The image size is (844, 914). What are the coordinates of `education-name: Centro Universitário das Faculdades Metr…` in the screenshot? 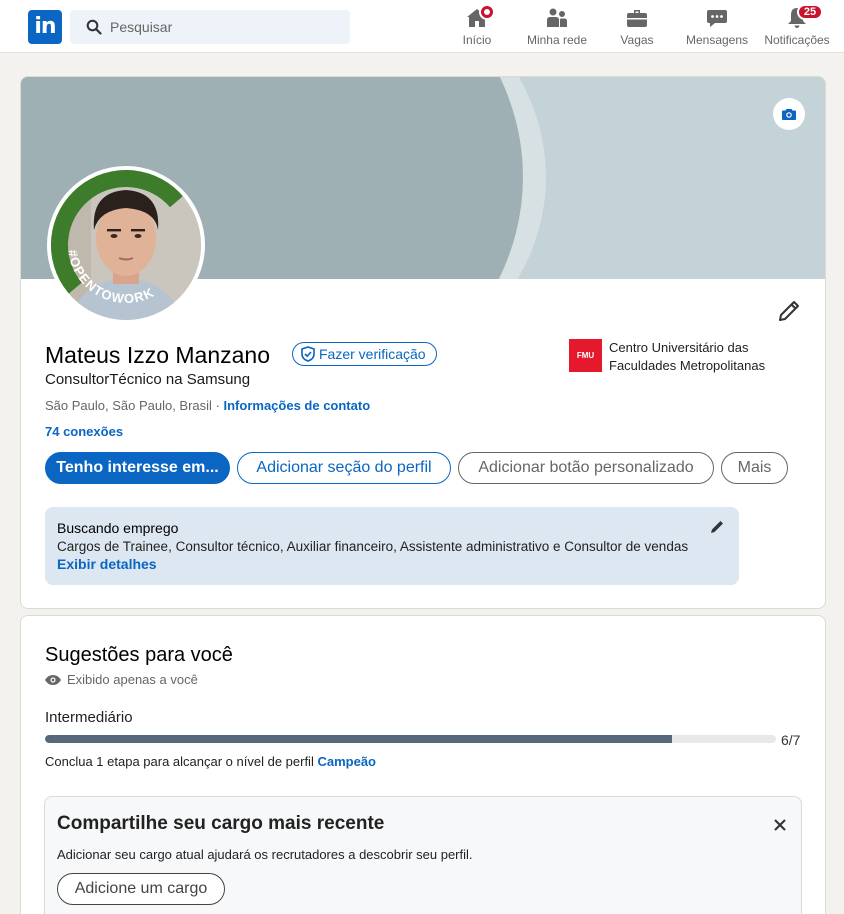 It's located at (687, 356).